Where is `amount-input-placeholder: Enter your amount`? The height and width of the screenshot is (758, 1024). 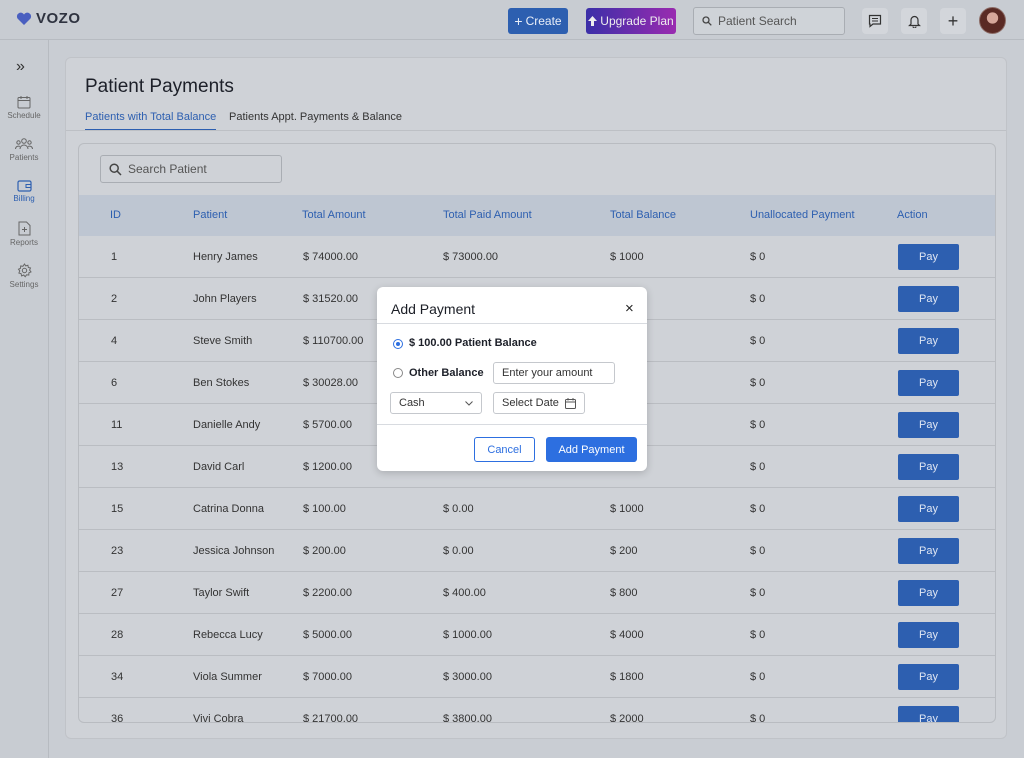 amount-input-placeholder: Enter your amount is located at coordinates (547, 373).